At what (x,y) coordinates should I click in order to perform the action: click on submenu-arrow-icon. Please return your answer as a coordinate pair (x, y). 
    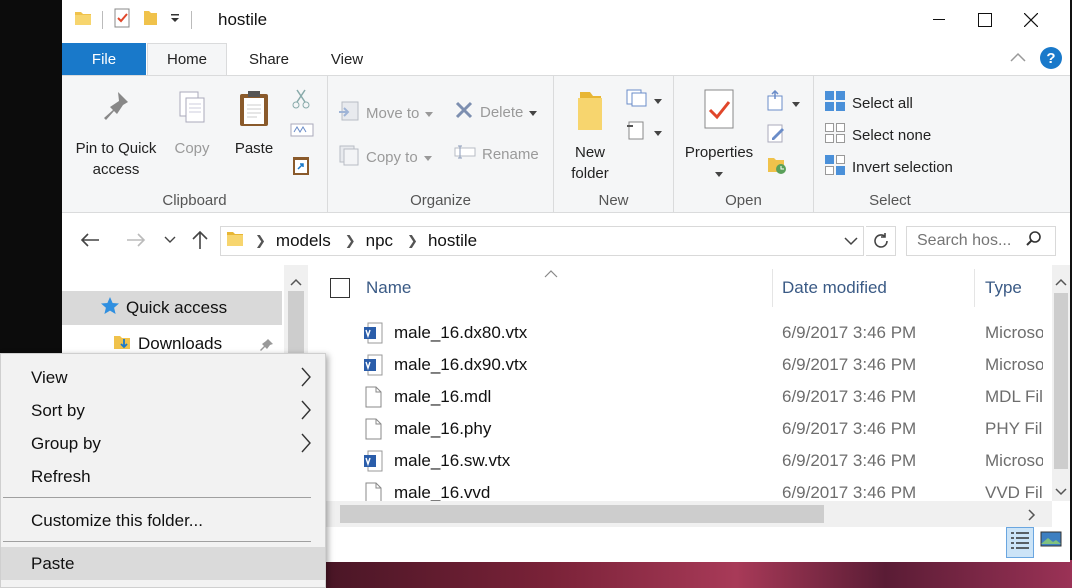
    Looking at the image, I should click on (306, 412).